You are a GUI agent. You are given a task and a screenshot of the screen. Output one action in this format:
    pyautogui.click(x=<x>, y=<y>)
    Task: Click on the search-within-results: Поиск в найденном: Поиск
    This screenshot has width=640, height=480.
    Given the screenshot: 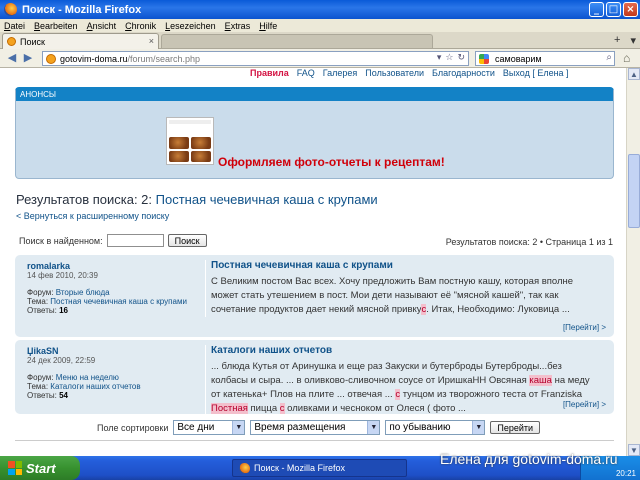 What is the action you would take?
    pyautogui.click(x=113, y=240)
    